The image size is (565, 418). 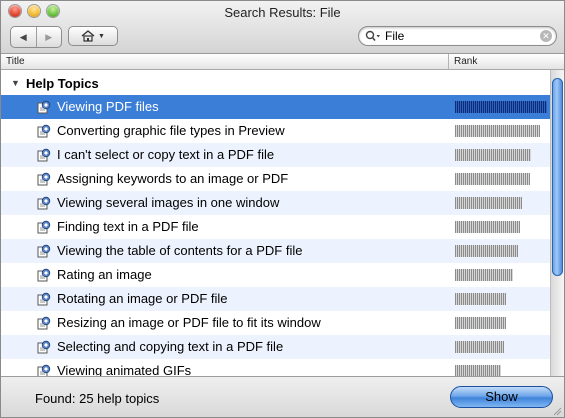 I want to click on table-row: Rating an image, so click(x=275, y=275).